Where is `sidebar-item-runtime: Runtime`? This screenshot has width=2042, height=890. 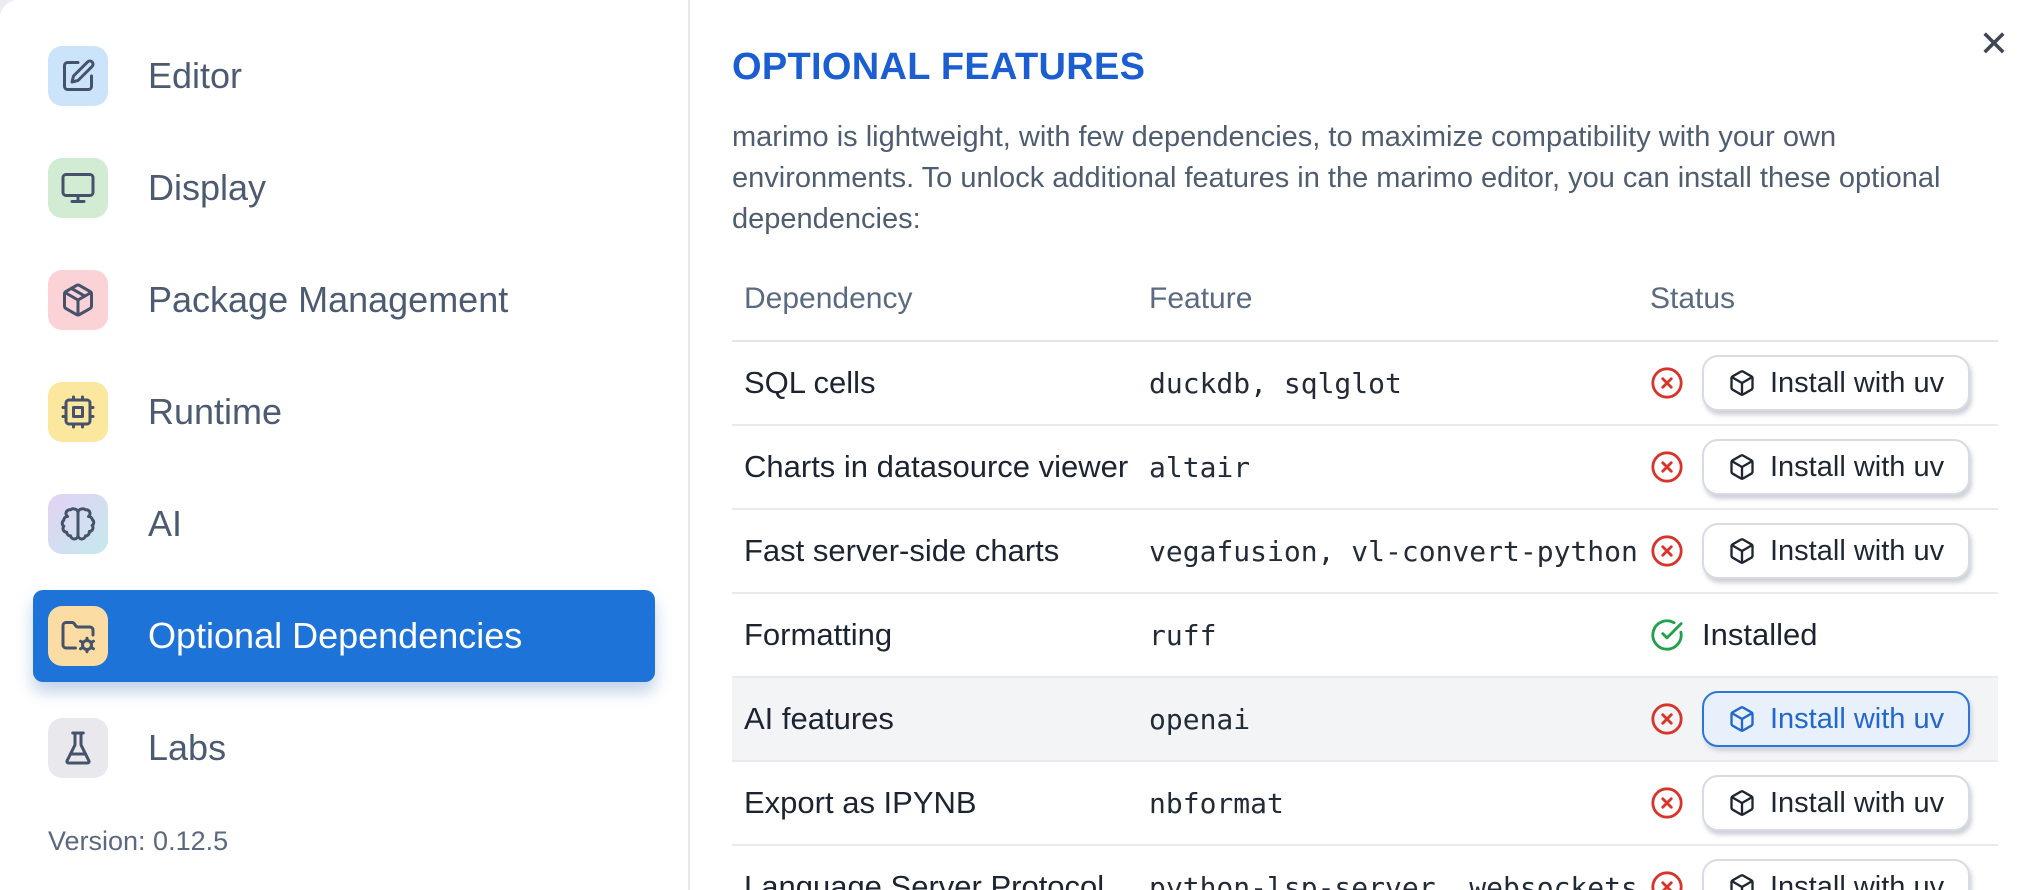
sidebar-item-runtime: Runtime is located at coordinates (344, 412).